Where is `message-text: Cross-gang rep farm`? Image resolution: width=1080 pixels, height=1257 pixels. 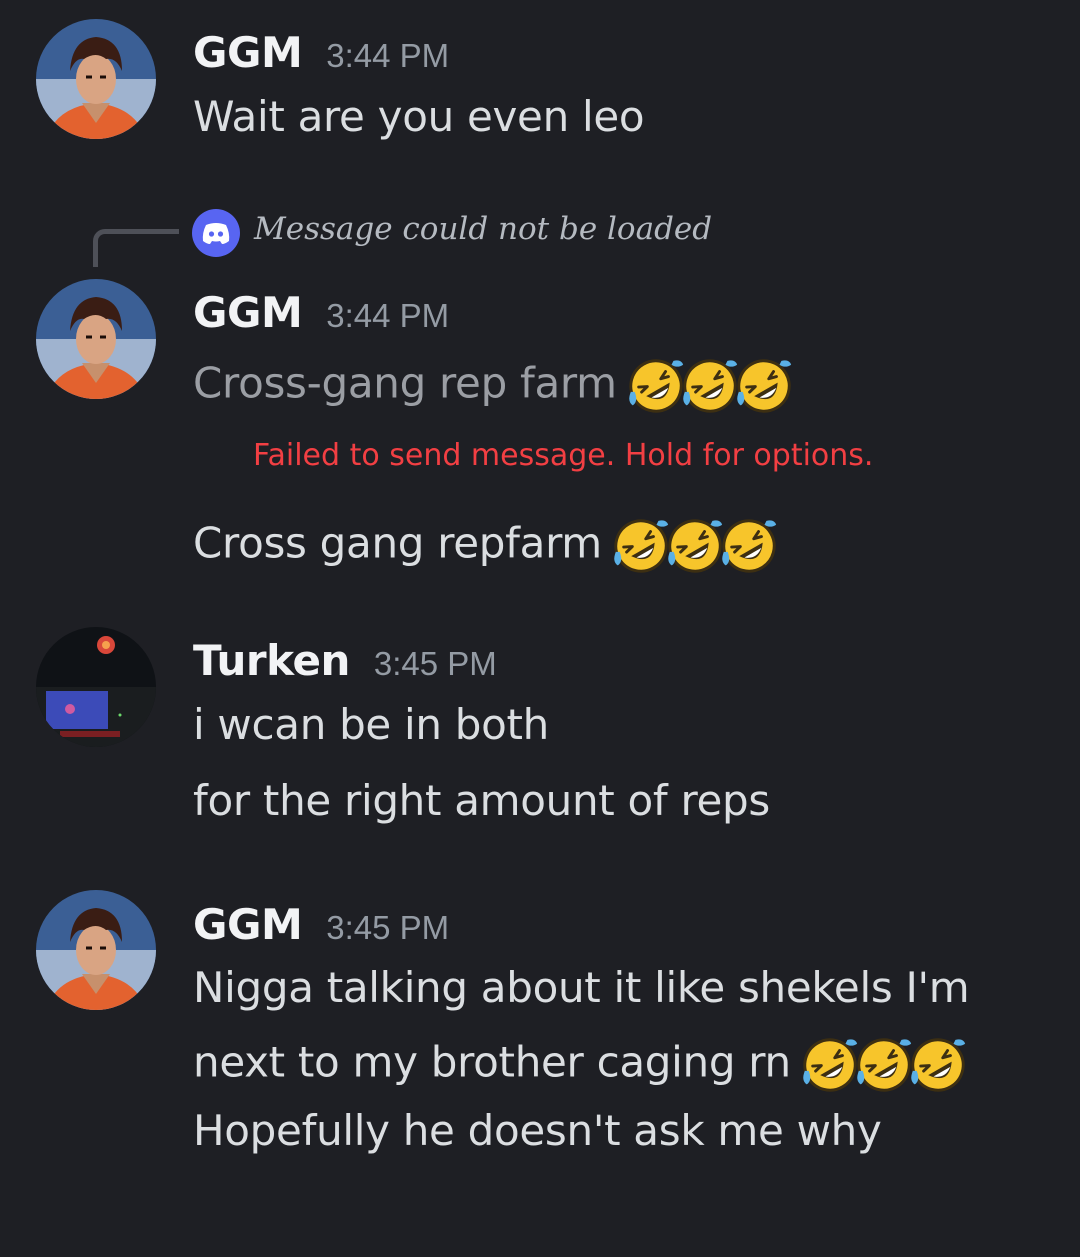
message-text: Cross-gang rep farm is located at coordinates (405, 383).